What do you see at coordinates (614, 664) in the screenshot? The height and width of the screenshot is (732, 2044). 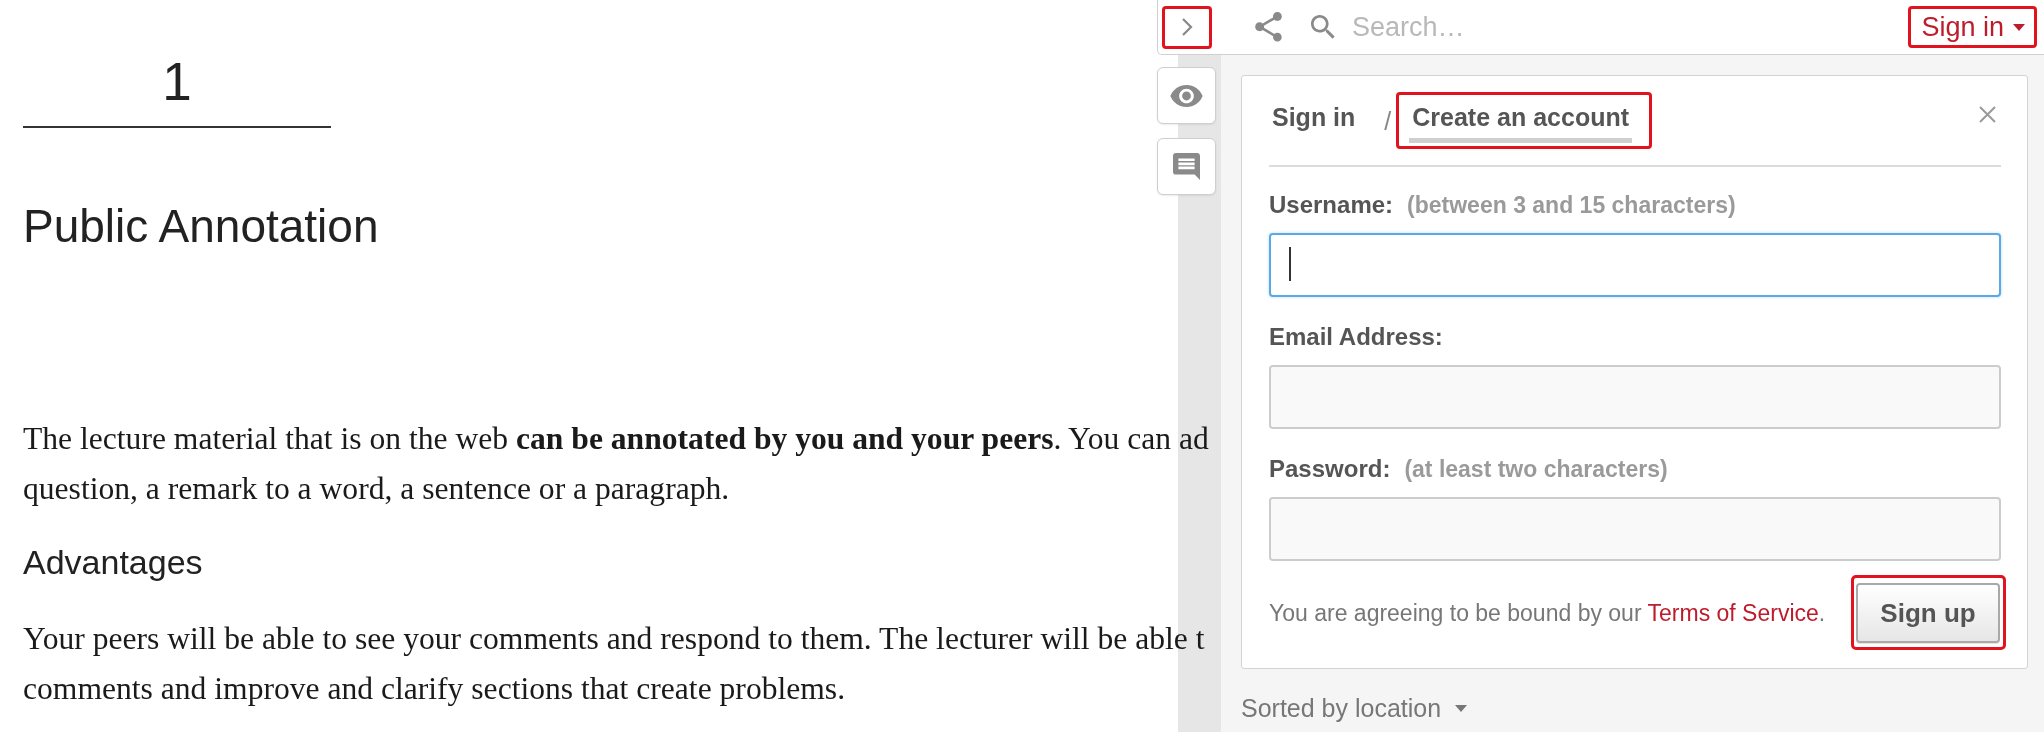 I see `paragraph: Your peers will be able to see your comments and respond to them. The lecturer will be able t comments and improve and clarify sections that create problems.` at bounding box center [614, 664].